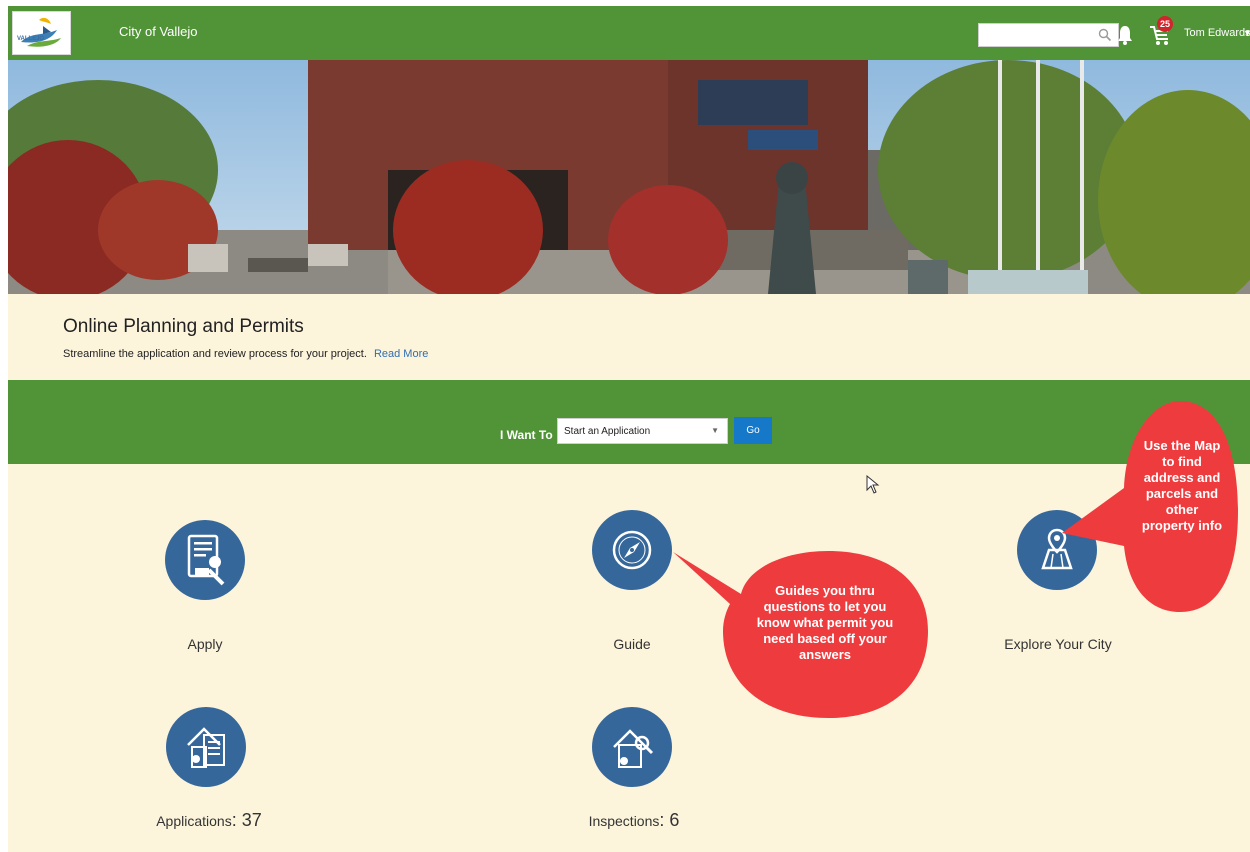  Describe the element at coordinates (873, 484) in the screenshot. I see `mouse-cursor-icon` at that location.